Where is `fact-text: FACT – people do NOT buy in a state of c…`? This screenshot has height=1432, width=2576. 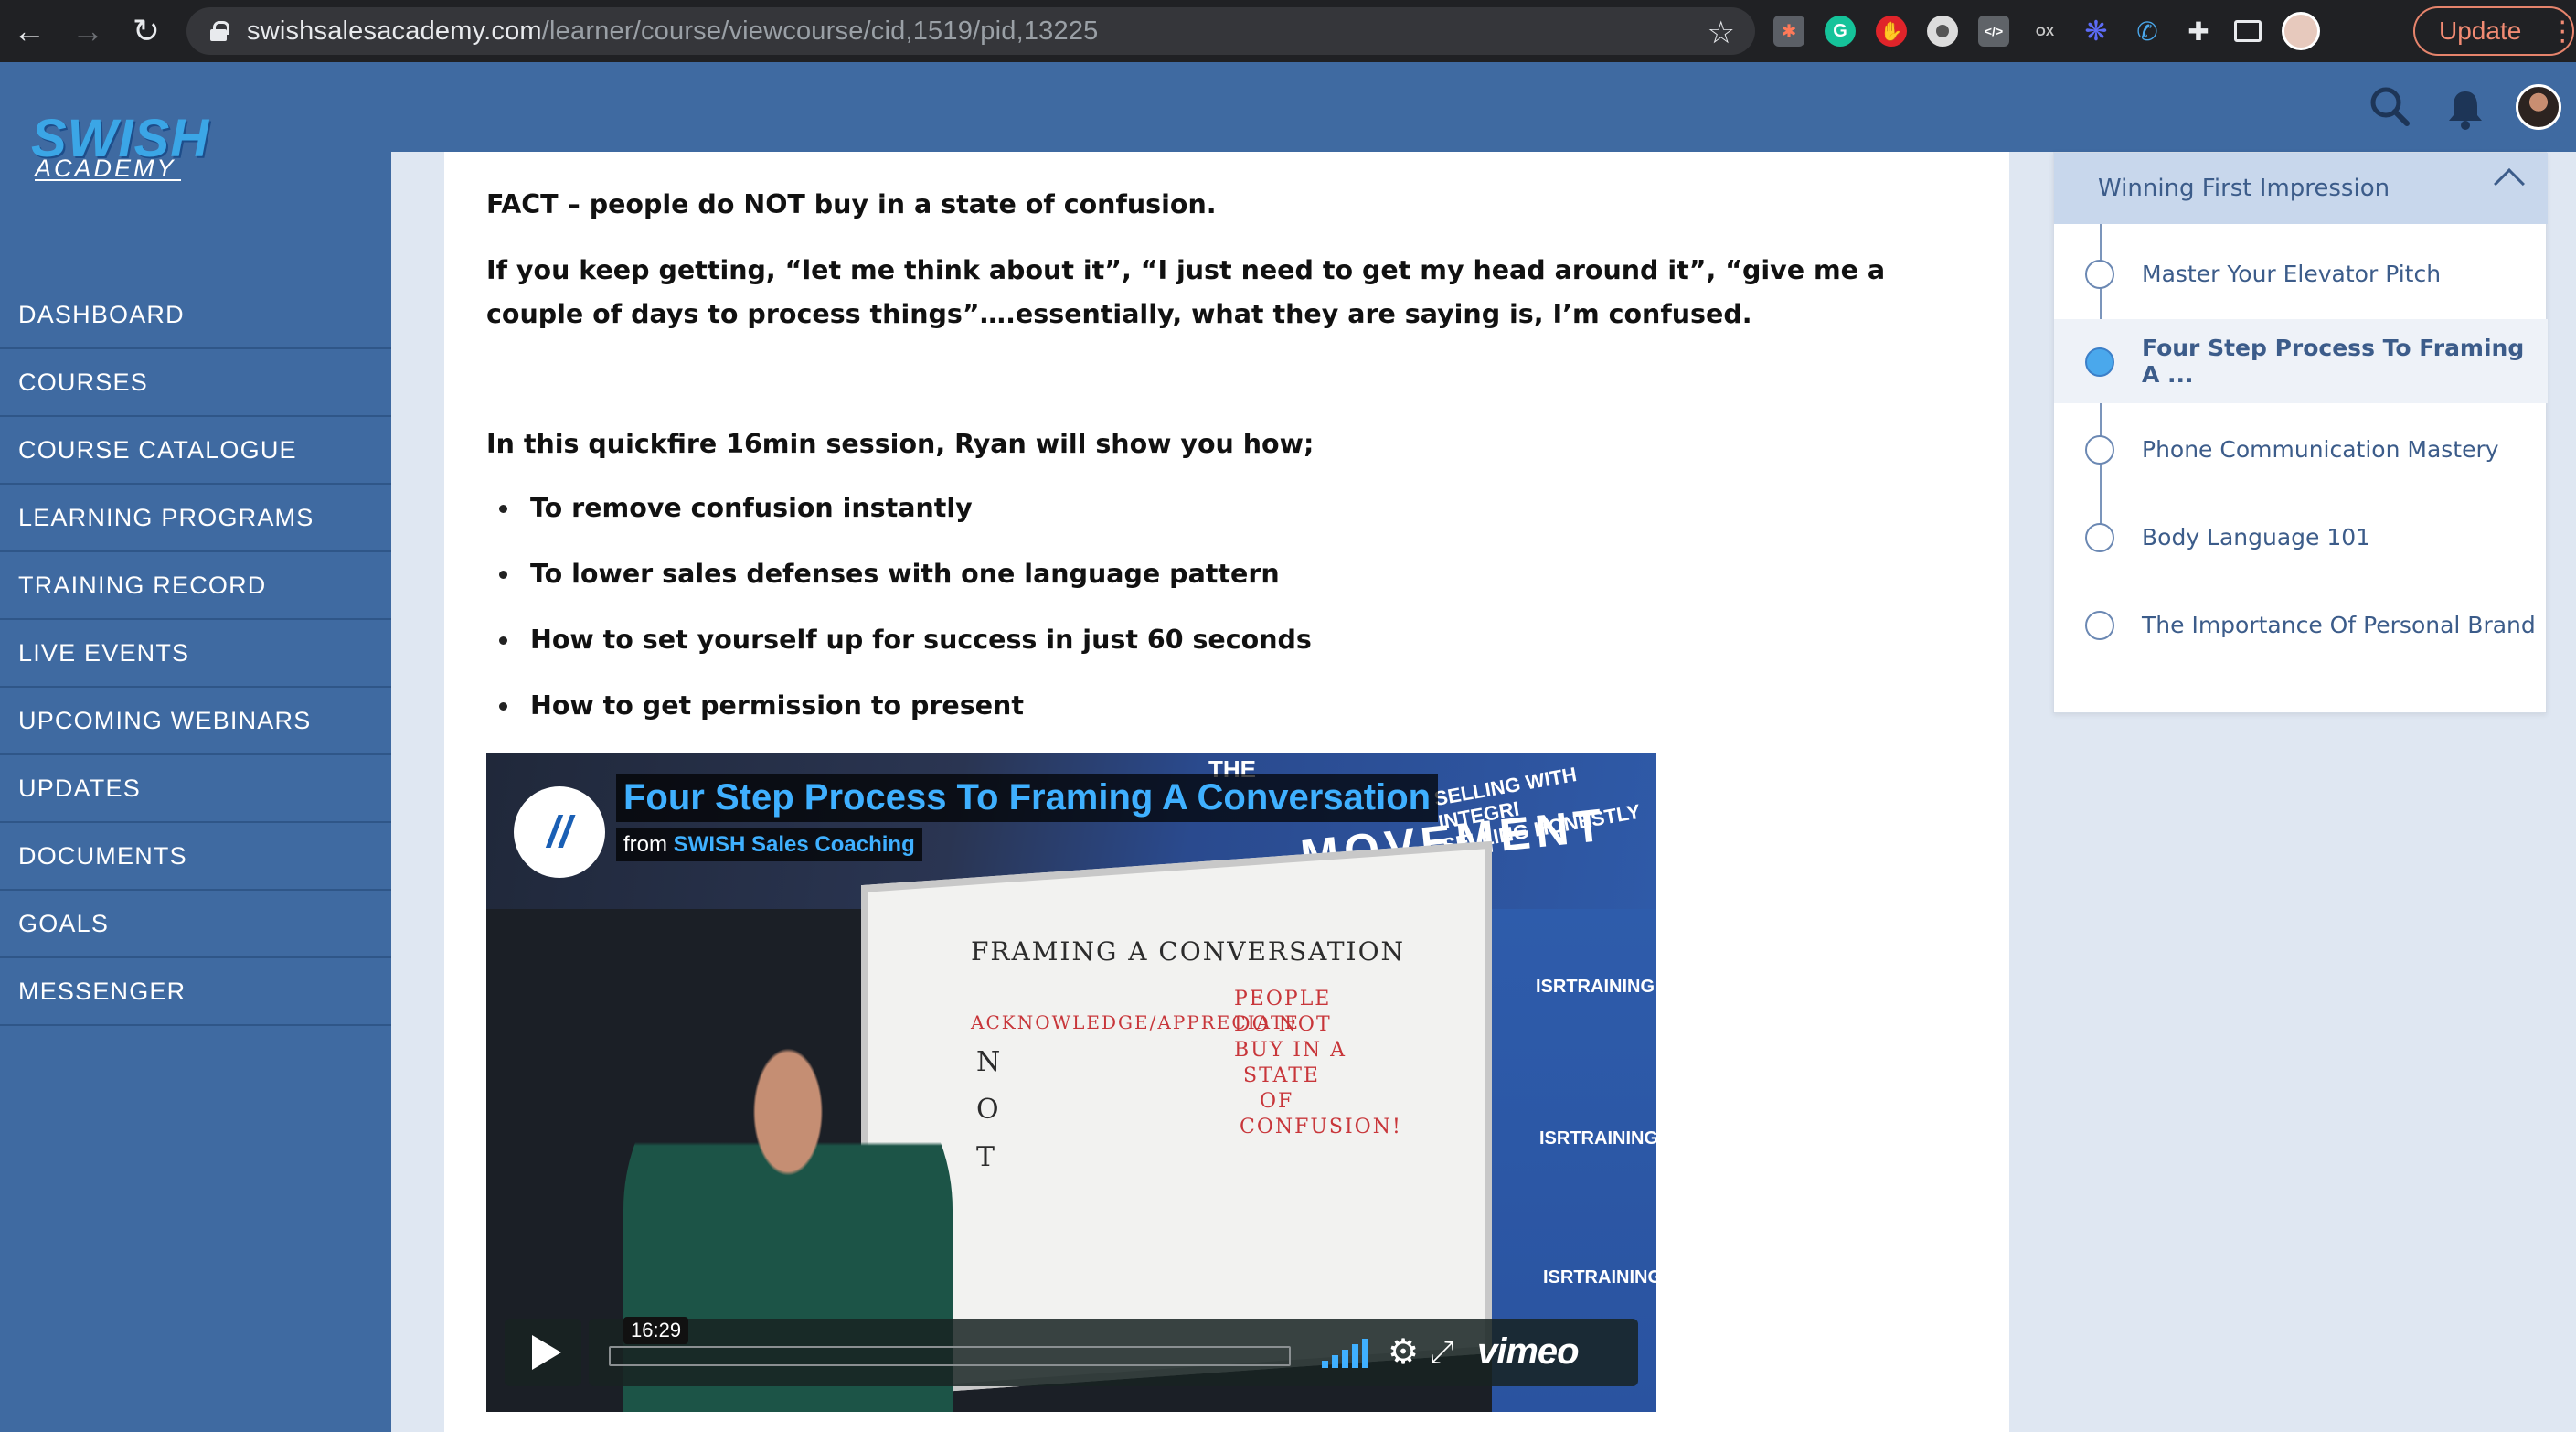 fact-text: FACT – people do NOT buy in a state of c… is located at coordinates (852, 204).